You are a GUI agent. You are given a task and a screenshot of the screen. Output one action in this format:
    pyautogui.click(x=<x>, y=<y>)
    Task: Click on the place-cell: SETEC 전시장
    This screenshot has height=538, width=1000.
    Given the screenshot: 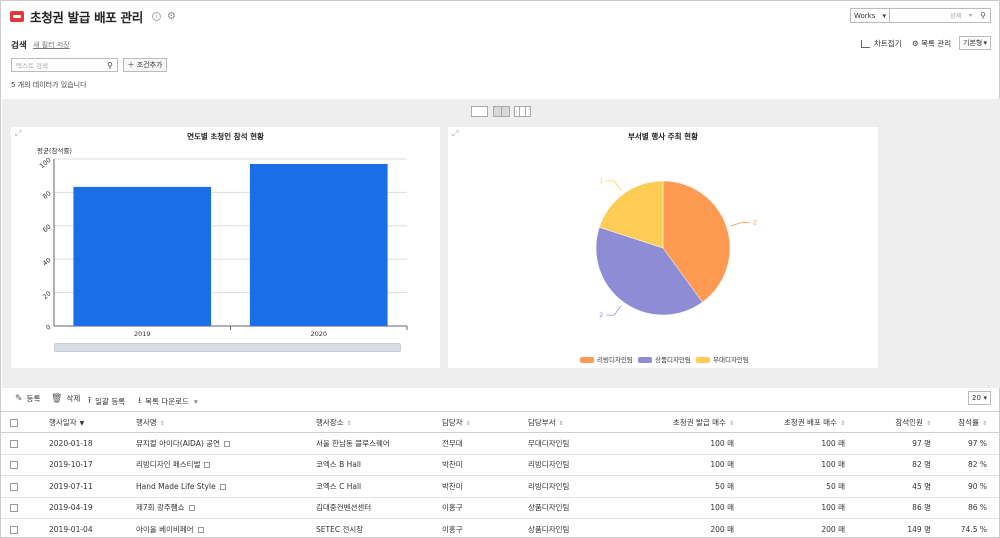 What is the action you would take?
    pyautogui.click(x=379, y=528)
    